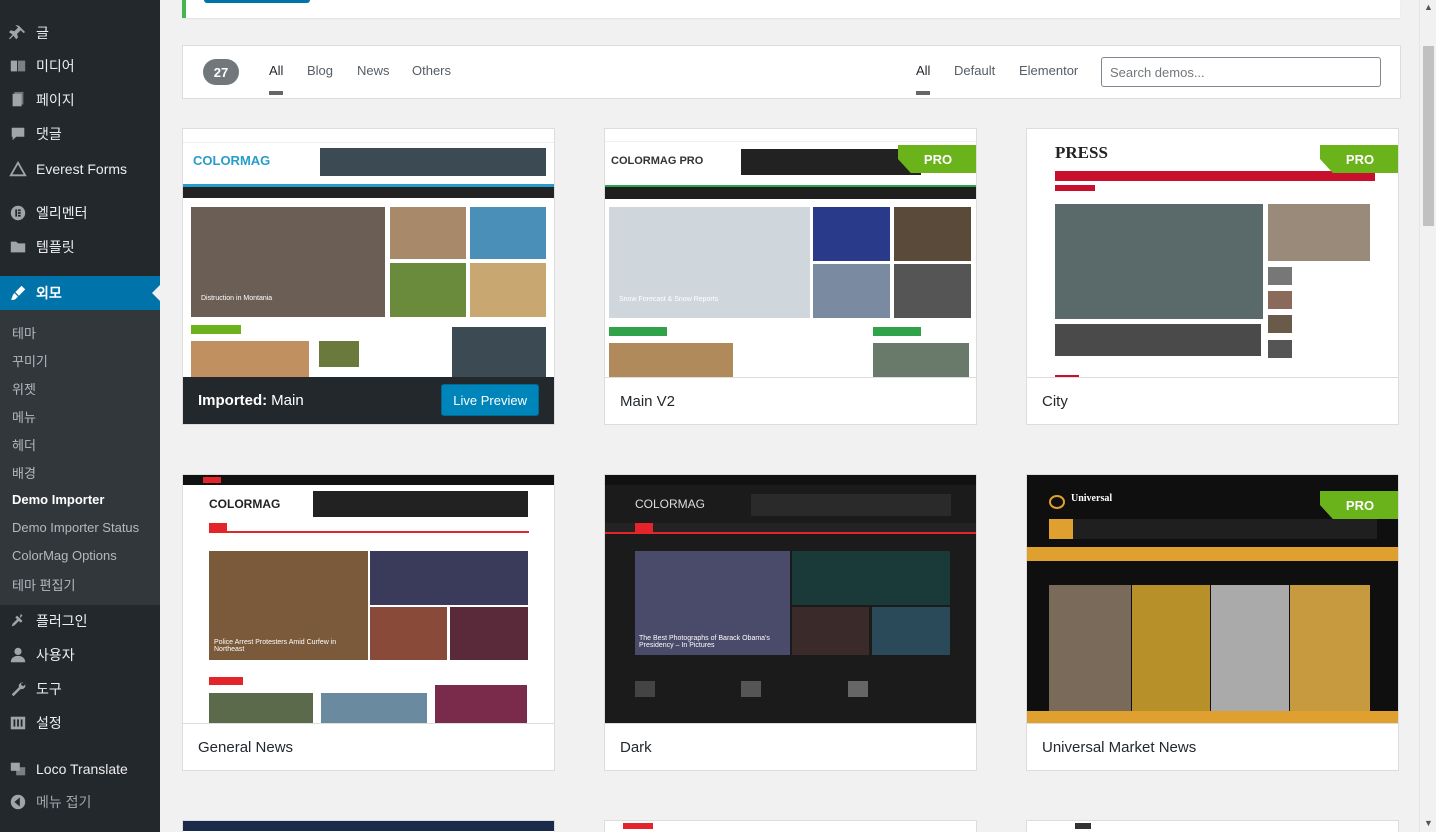 The image size is (1436, 832). What do you see at coordinates (221, 72) in the screenshot?
I see `demo-count-badge: 27` at bounding box center [221, 72].